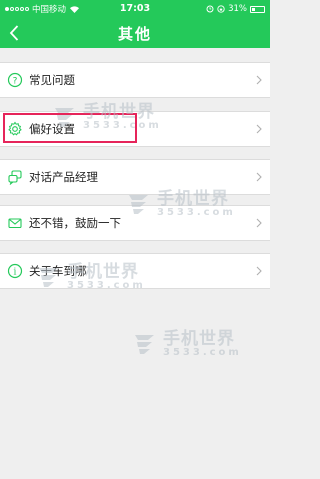  I want to click on menu-item-label: 关于车到哪, so click(58, 271).